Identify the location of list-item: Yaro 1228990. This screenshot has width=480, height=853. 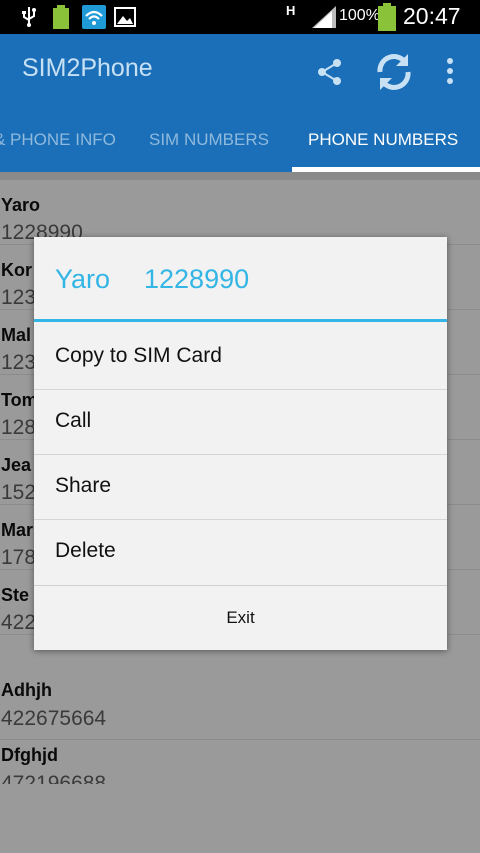
(240, 212).